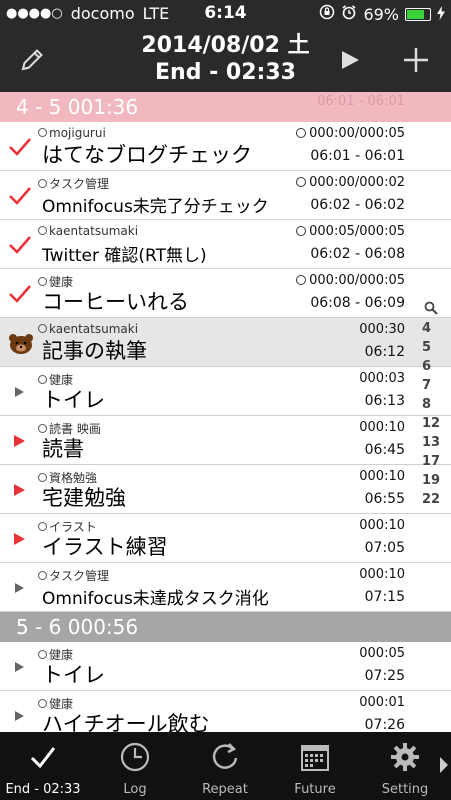  What do you see at coordinates (225, 72) in the screenshot?
I see `end-time-label: End - 02:33` at bounding box center [225, 72].